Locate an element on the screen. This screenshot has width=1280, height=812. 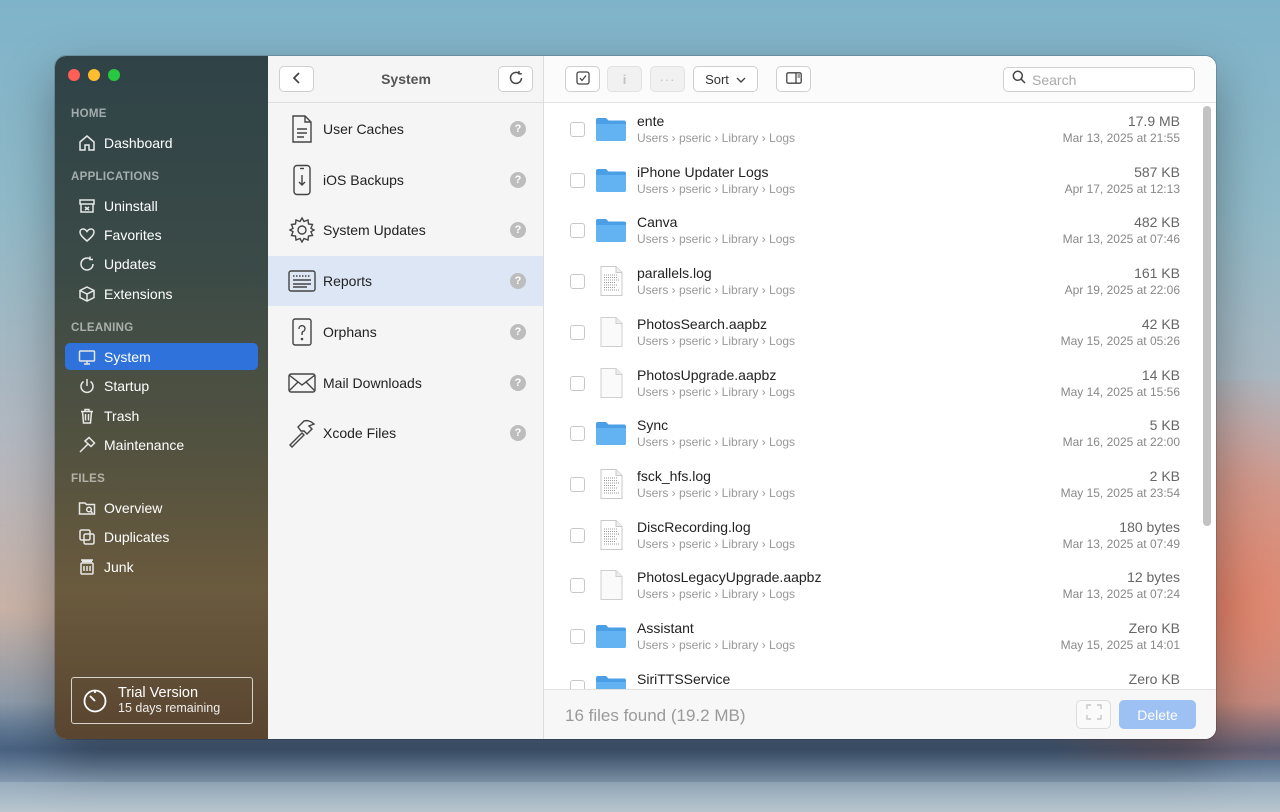
section-label-cleaning: CLEANING is located at coordinates (102, 328).